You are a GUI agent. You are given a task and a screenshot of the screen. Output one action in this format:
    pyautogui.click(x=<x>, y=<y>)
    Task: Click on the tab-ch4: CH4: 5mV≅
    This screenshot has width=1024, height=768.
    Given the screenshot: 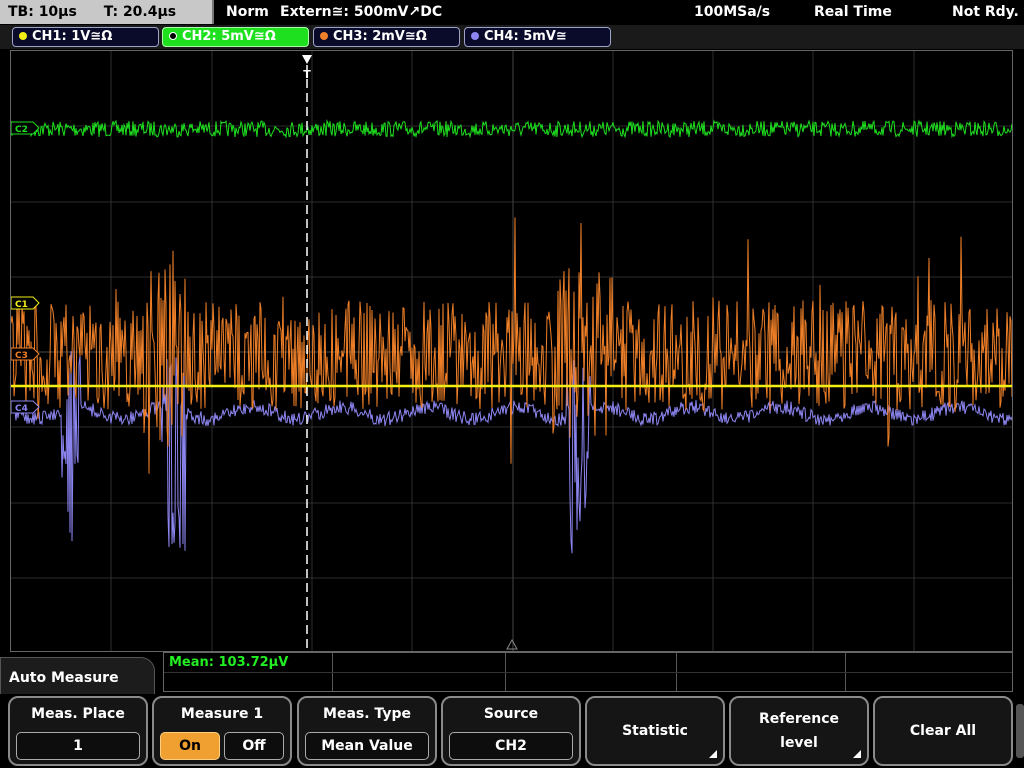 What is the action you would take?
    pyautogui.click(x=537, y=37)
    